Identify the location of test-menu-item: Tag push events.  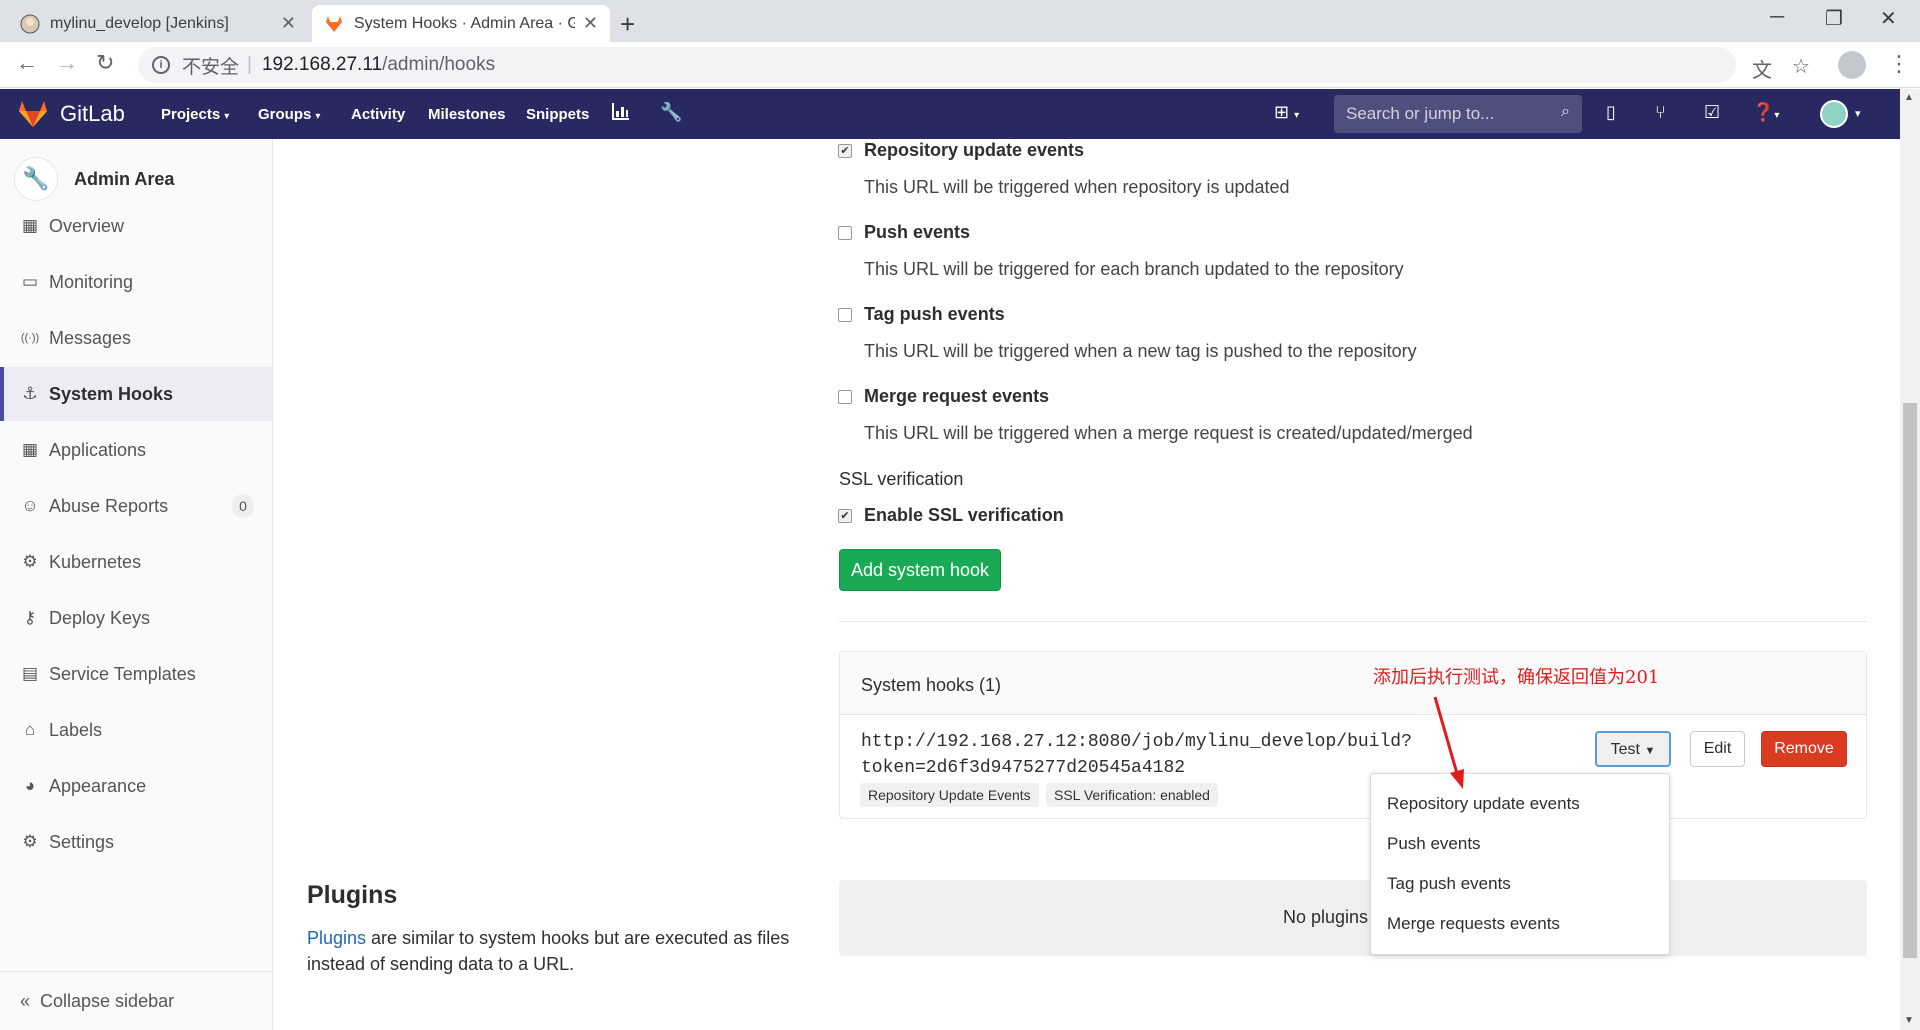
(1520, 884).